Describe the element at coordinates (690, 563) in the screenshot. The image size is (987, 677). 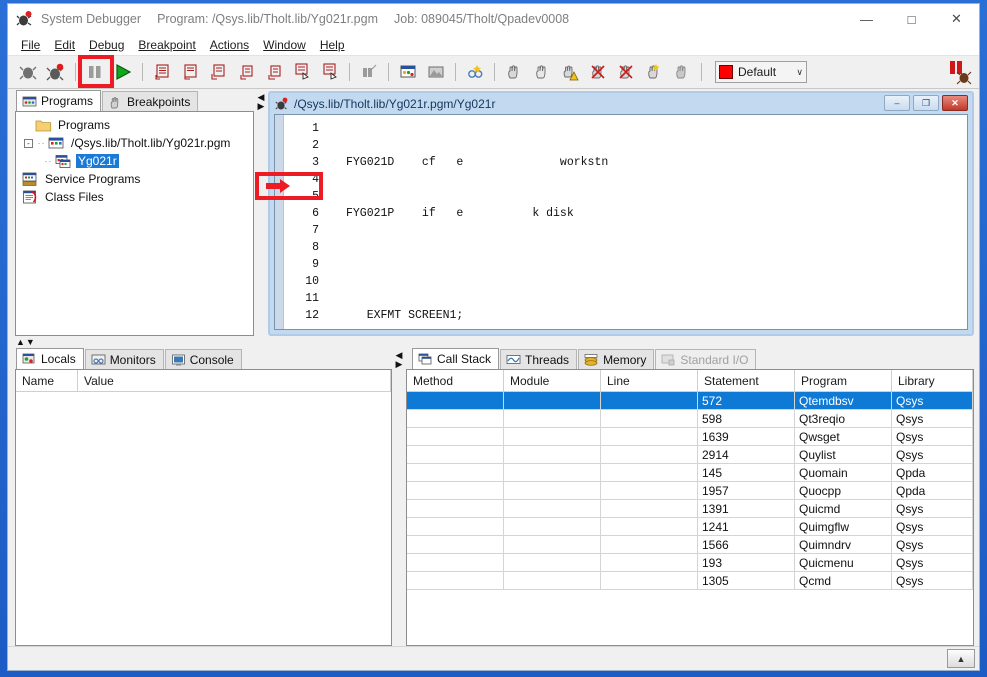
I see `table-row: 193 Quicmenu Qsys` at that location.